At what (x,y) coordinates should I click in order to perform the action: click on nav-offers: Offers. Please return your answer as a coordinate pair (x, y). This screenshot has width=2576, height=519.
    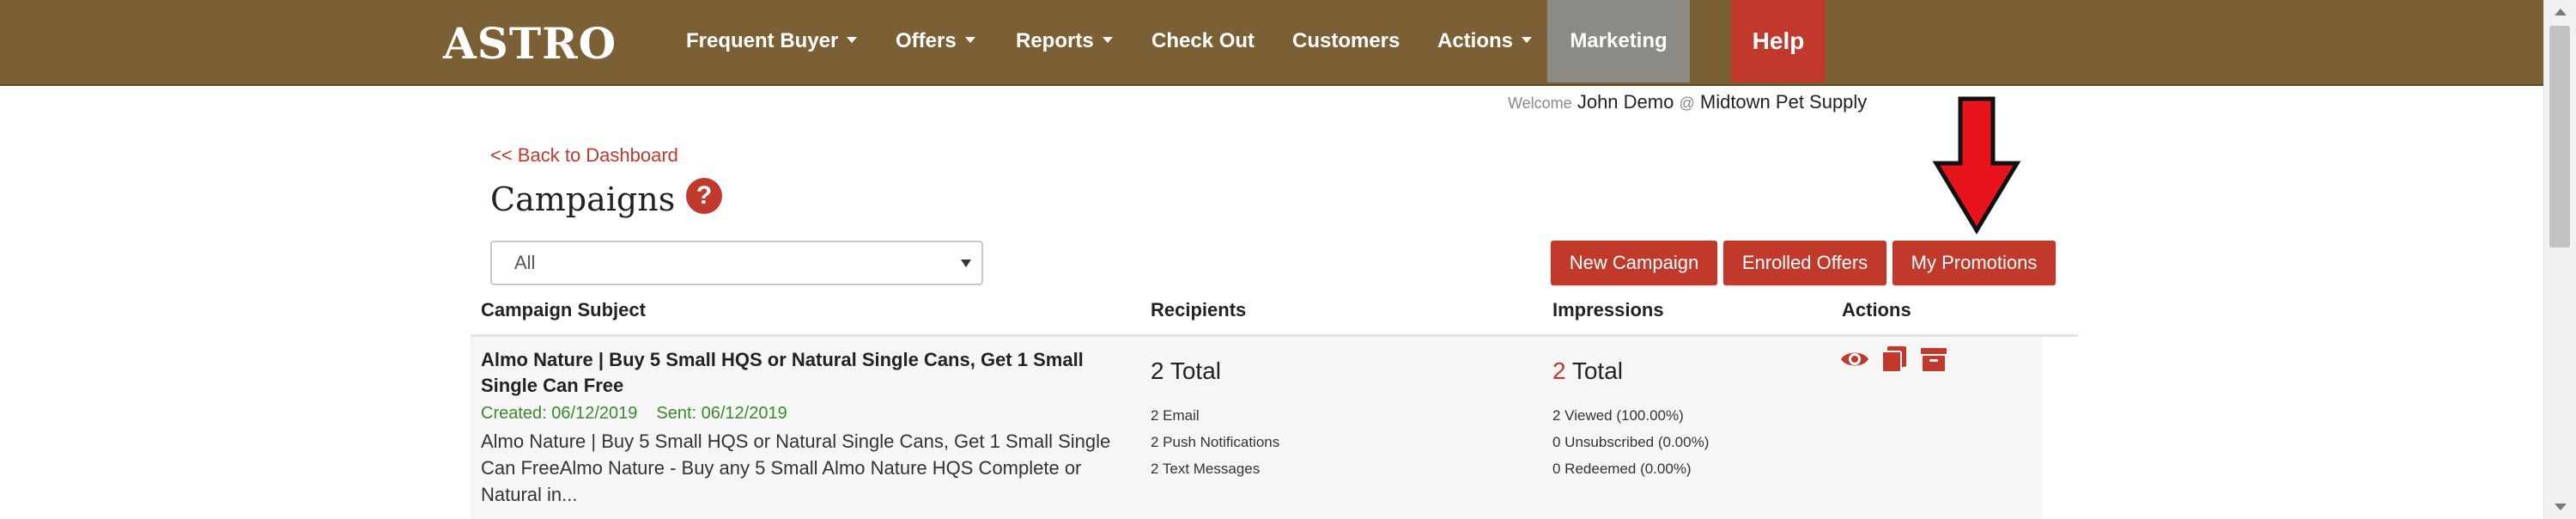
    Looking at the image, I should click on (936, 41).